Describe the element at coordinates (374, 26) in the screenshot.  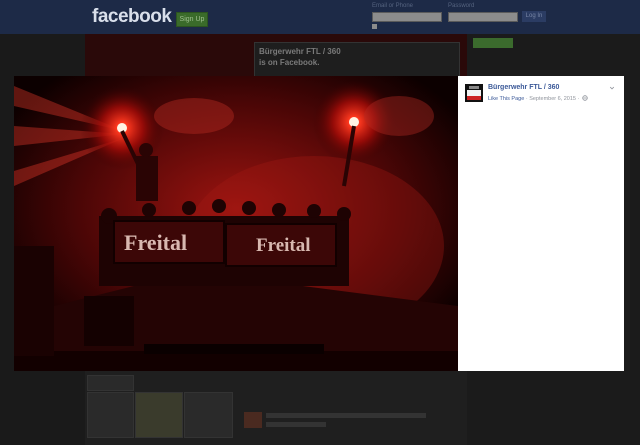
I see `keep-logged-in-checkbox` at that location.